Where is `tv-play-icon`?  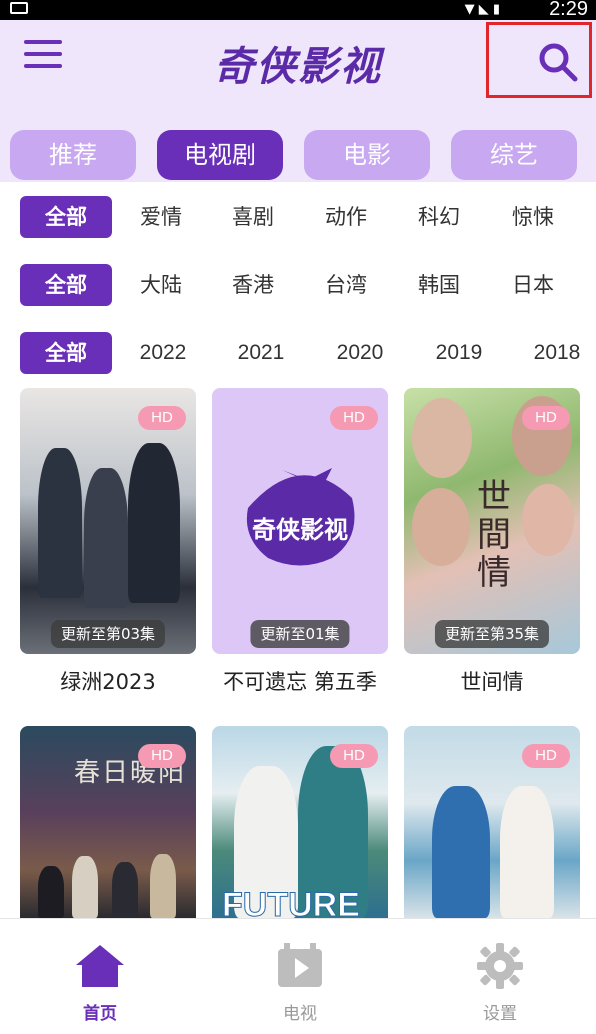 tv-play-icon is located at coordinates (300, 965).